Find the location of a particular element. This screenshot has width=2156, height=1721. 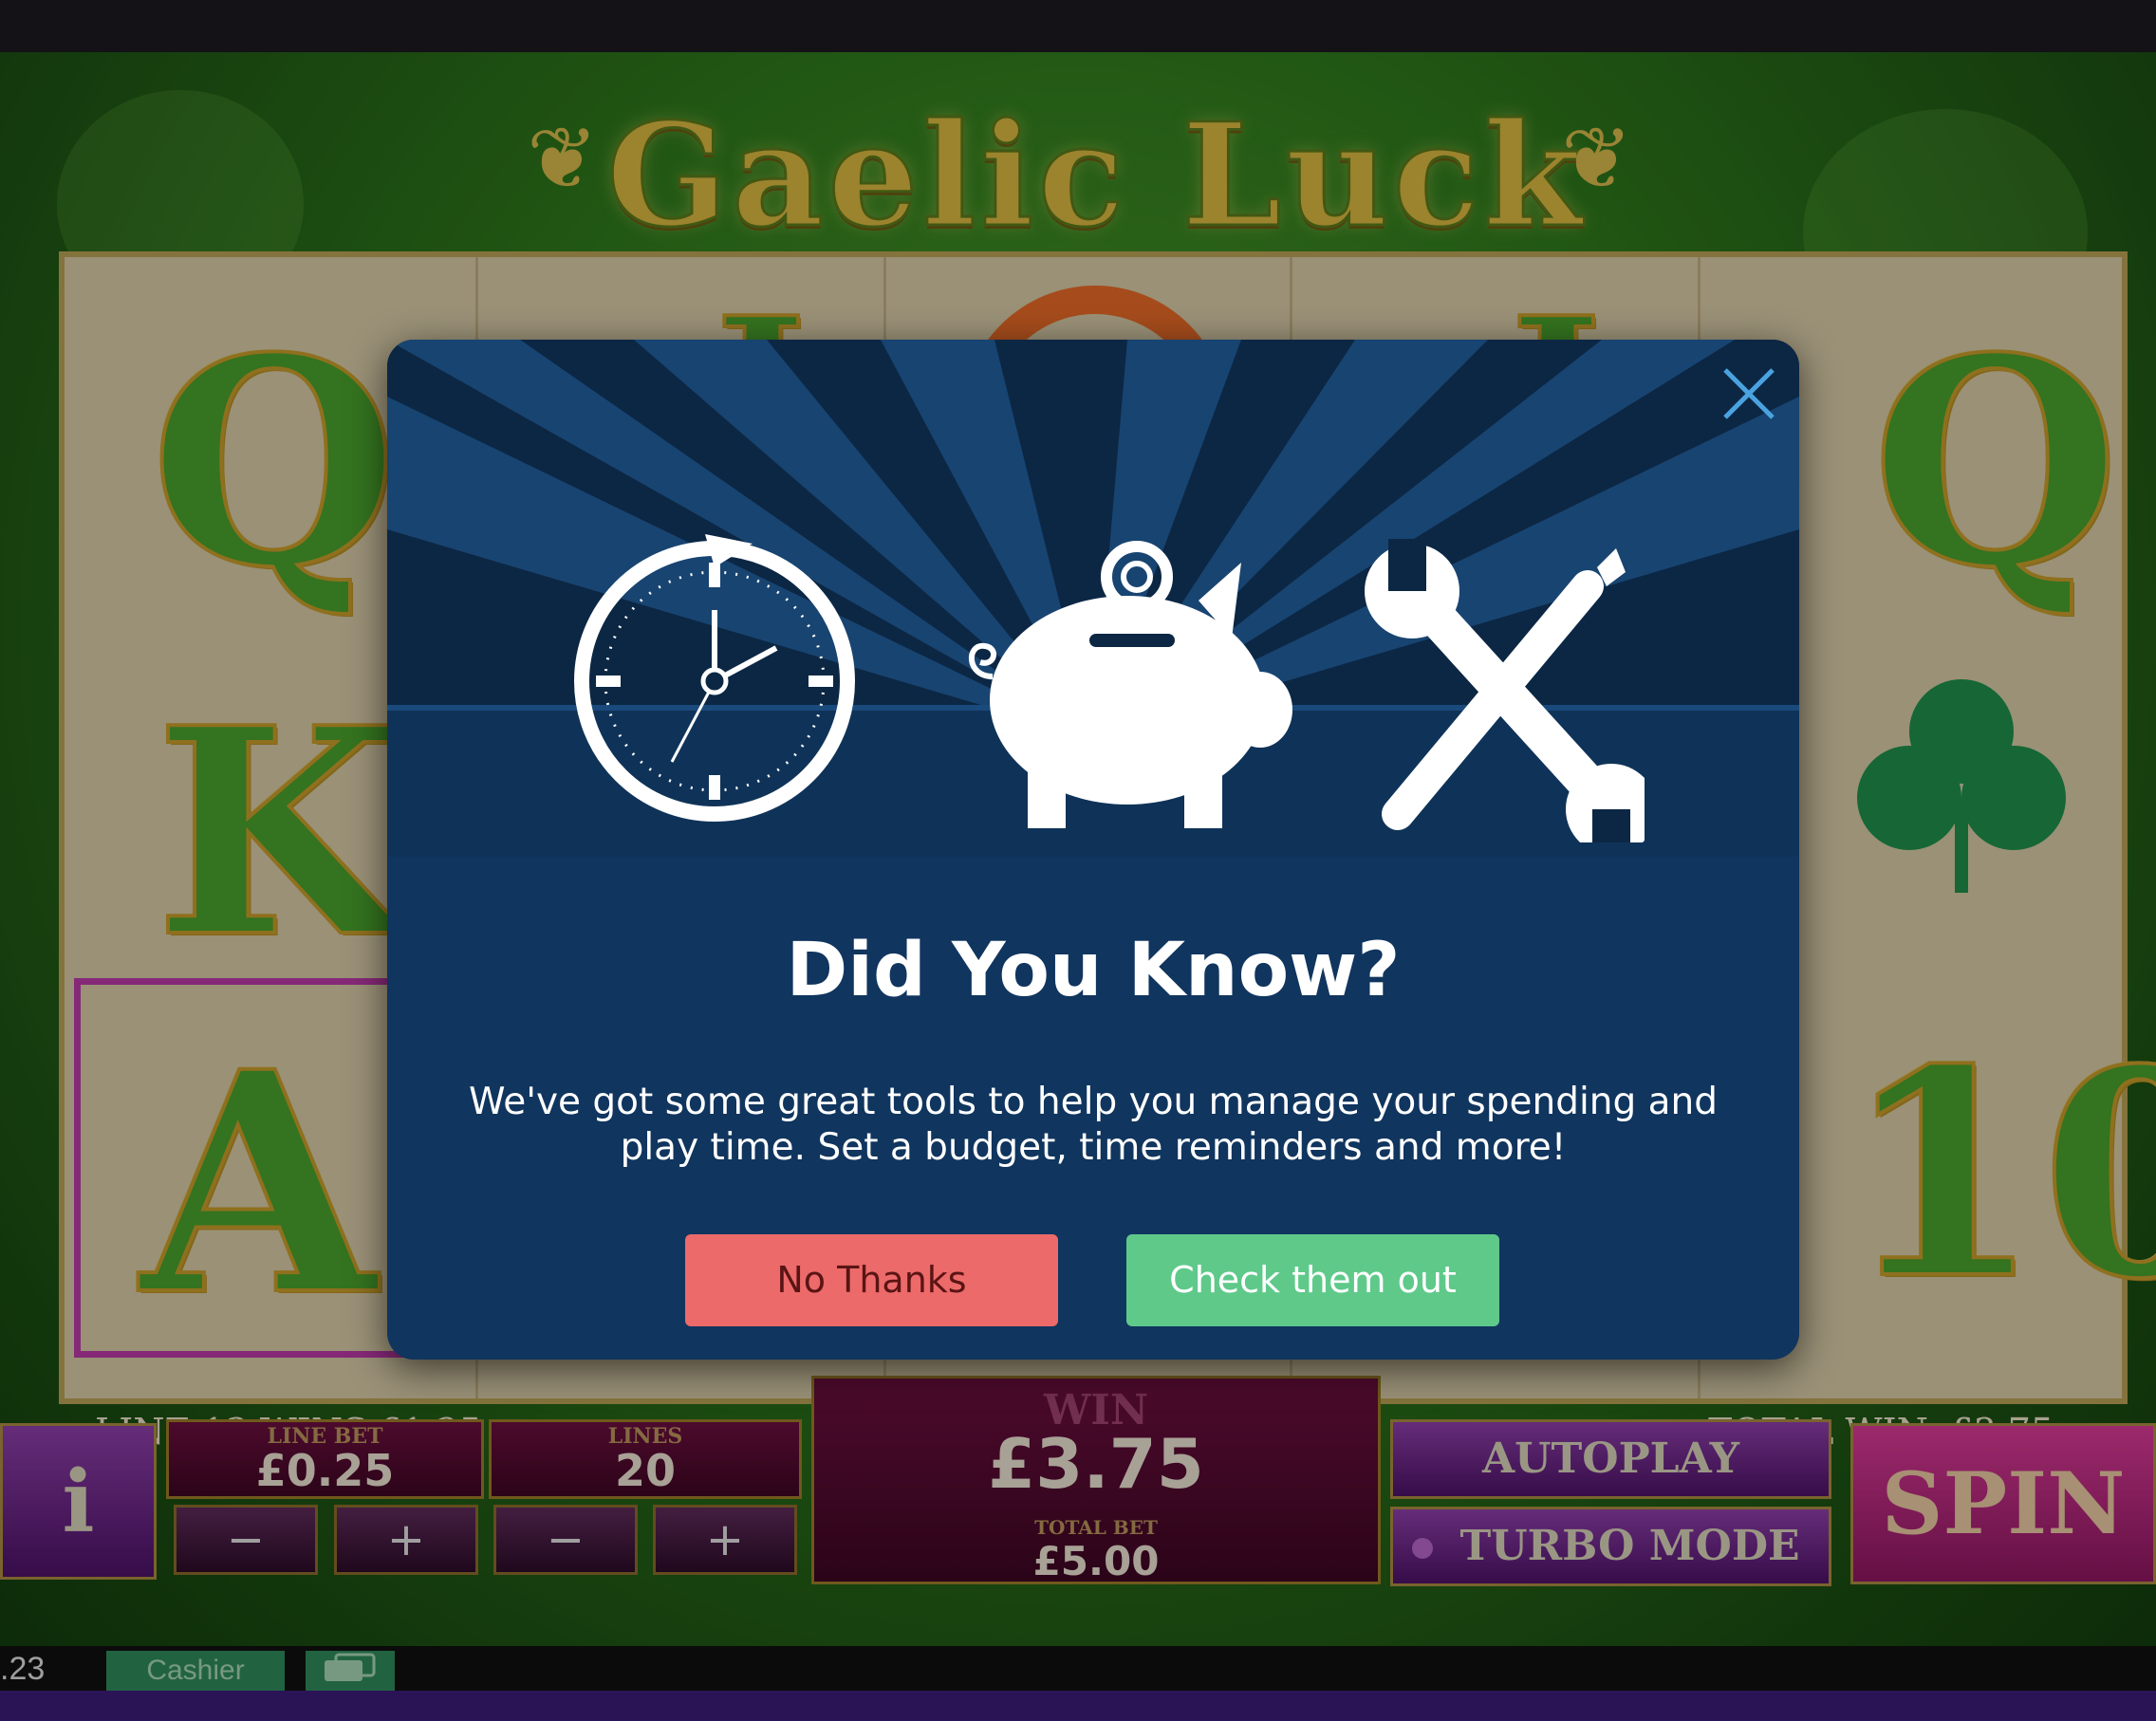

clock-icon is located at coordinates (714, 678).